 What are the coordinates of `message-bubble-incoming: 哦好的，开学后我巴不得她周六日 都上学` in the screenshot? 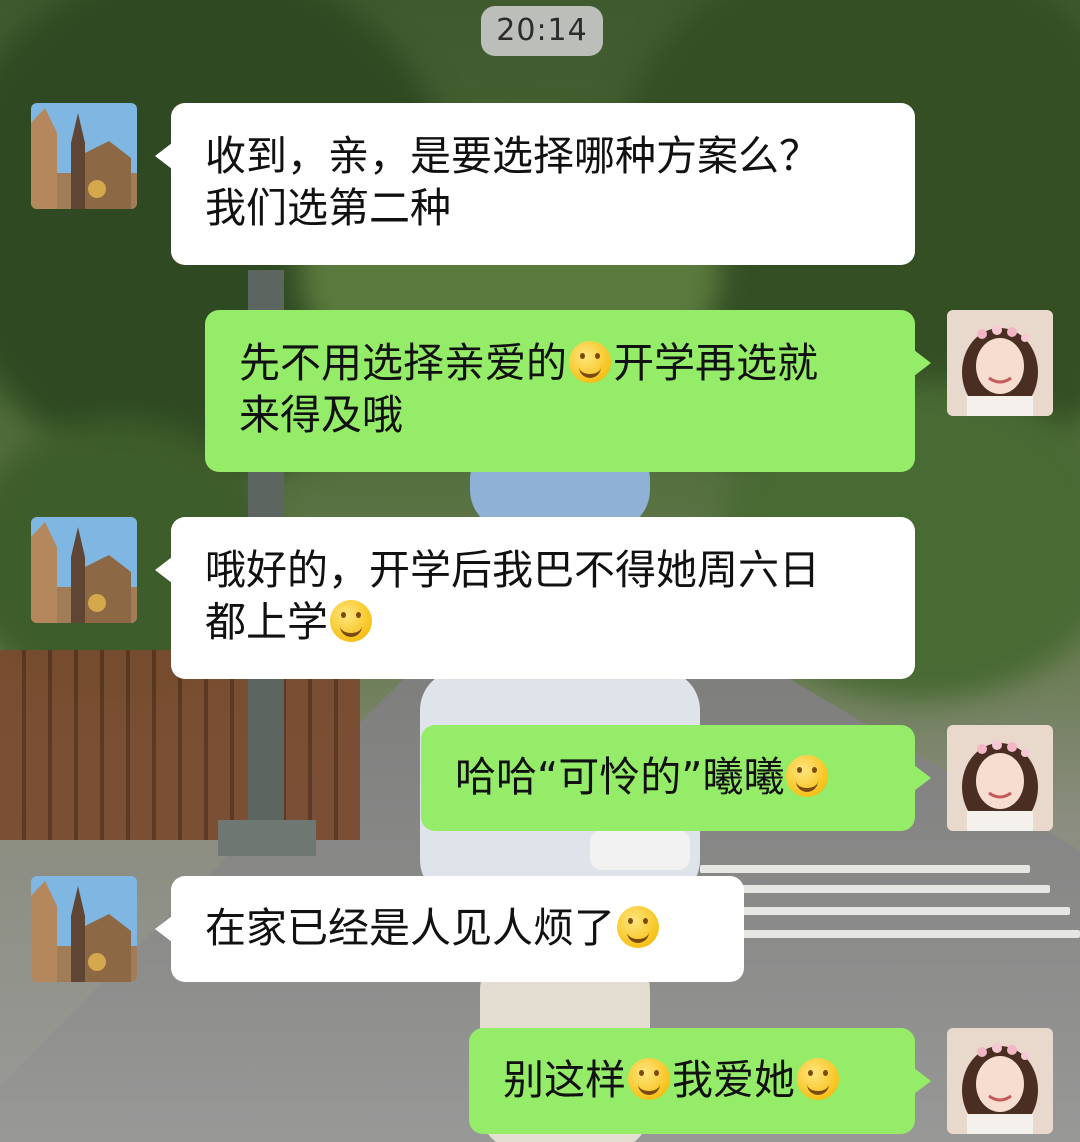 It's located at (535, 598).